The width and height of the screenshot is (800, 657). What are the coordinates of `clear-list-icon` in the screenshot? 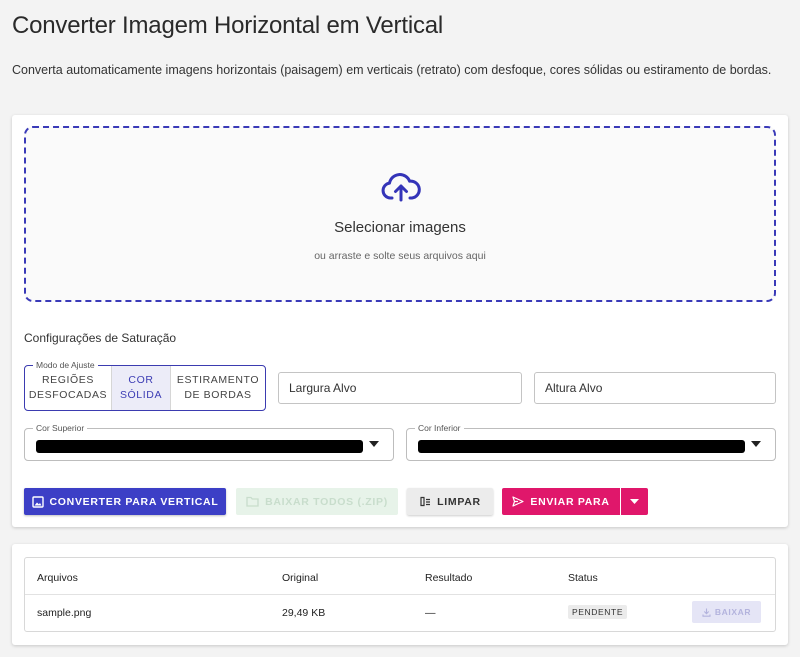 It's located at (425, 501).